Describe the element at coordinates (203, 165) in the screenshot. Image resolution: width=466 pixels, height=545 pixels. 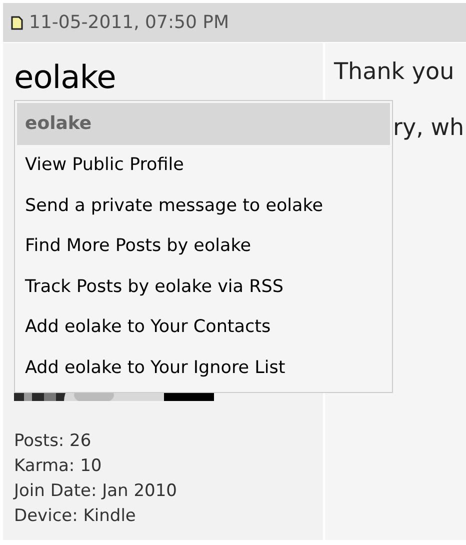
I see `menu-item: View Public Profile` at that location.